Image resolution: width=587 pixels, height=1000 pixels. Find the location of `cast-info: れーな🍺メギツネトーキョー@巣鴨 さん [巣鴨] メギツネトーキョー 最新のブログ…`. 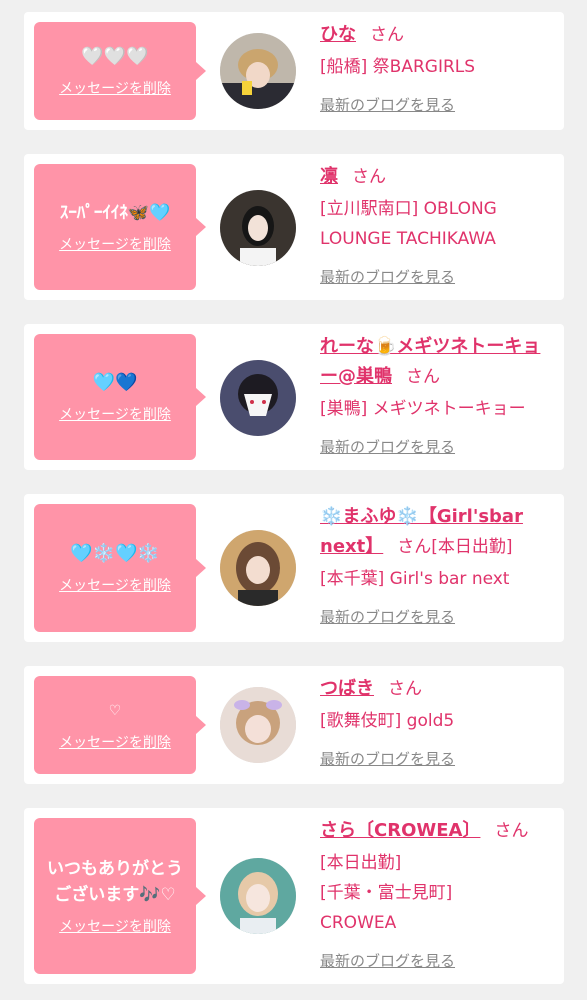

cast-info: れーな🍺メギツネトーキョー@巣鴨 さん [巣鴨] メギツネトーキョー 最新のブログ… is located at coordinates (437, 397).